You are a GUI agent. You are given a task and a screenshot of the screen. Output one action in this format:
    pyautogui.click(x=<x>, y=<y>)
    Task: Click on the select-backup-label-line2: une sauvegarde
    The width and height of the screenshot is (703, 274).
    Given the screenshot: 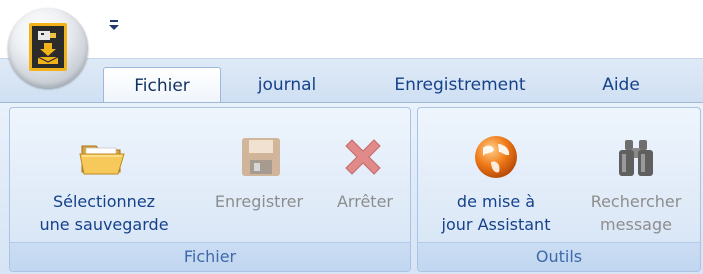 What is the action you would take?
    pyautogui.click(x=104, y=224)
    